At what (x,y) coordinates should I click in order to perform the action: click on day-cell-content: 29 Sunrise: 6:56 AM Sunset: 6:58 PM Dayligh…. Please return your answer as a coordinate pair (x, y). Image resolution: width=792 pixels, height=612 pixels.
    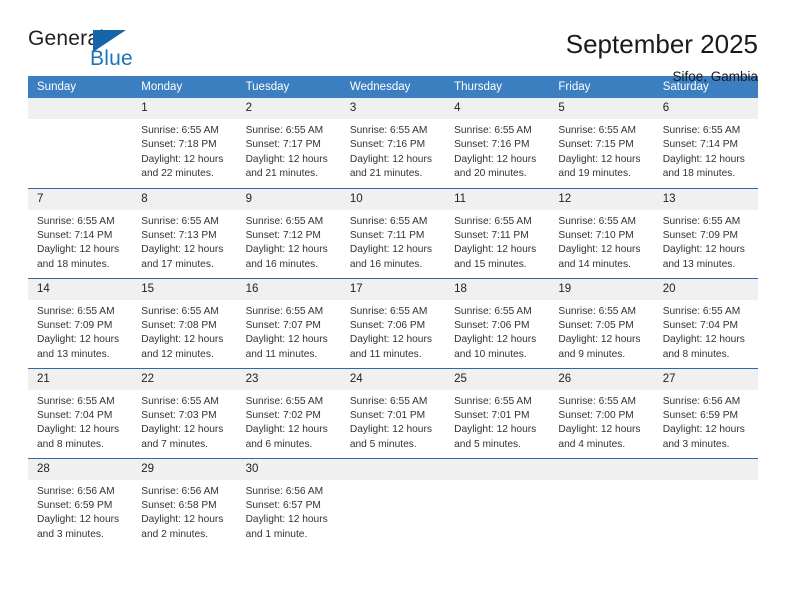
    Looking at the image, I should click on (184, 503).